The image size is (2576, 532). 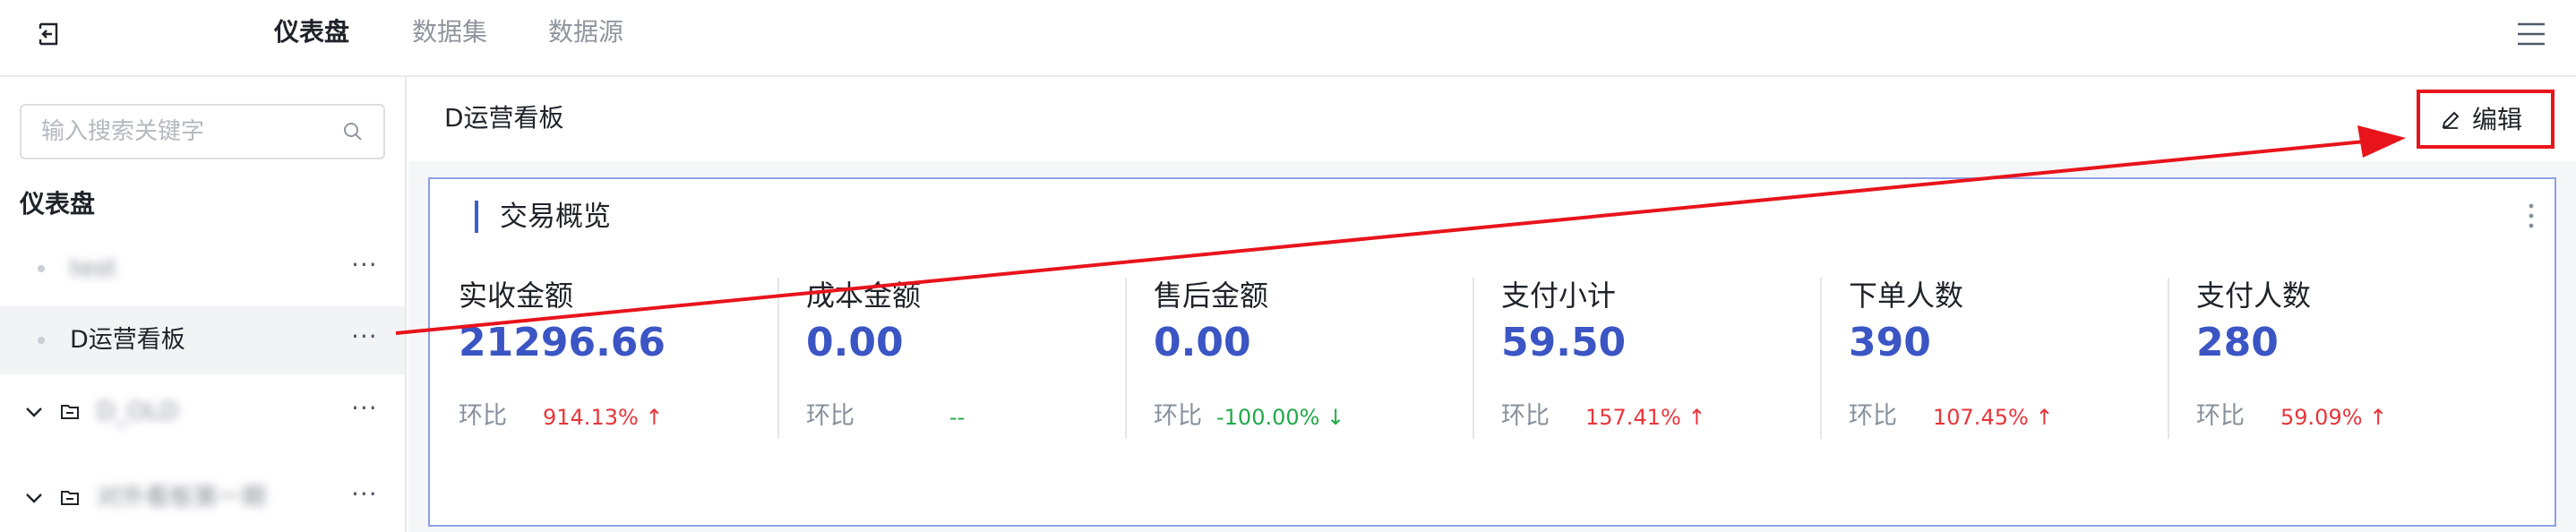 I want to click on menu-icon, so click(x=2531, y=34).